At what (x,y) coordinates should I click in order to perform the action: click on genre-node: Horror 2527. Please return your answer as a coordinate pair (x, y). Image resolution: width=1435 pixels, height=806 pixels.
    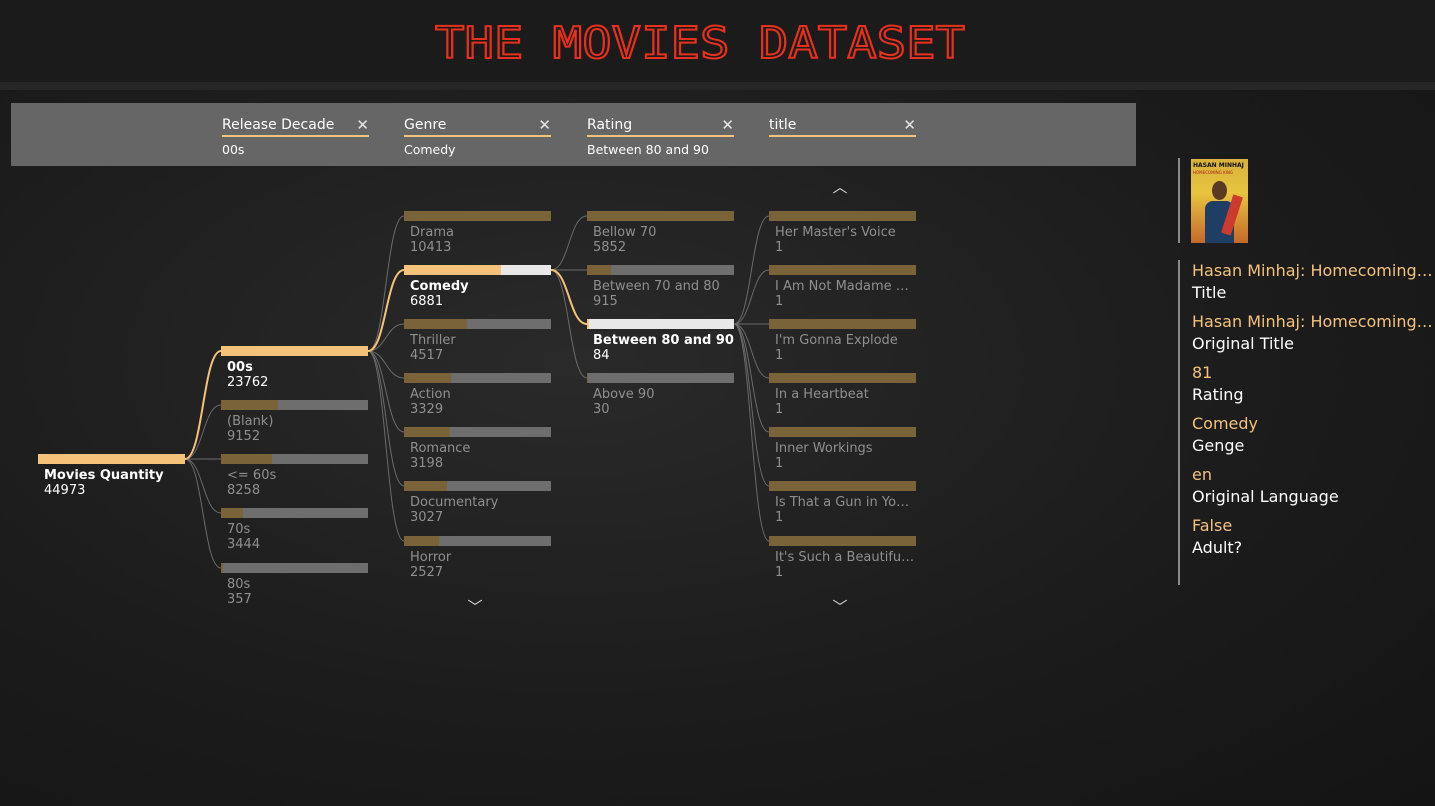
    Looking at the image, I should click on (477, 558).